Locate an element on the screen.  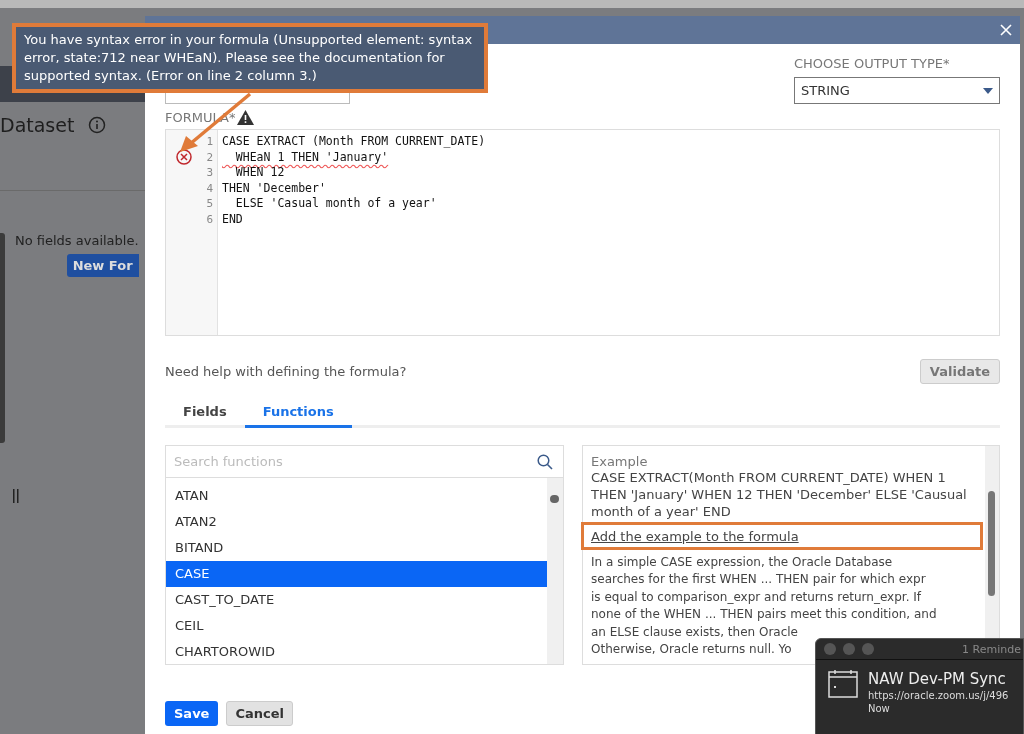
info-icon is located at coordinates (97, 125).